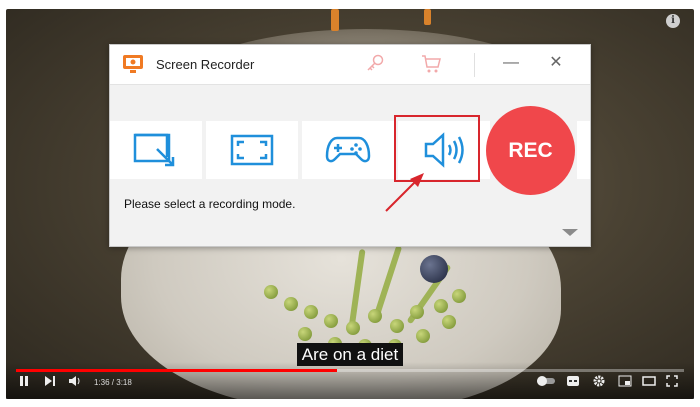 The height and width of the screenshot is (407, 700). I want to click on autoplay-toggle, so click(546, 383).